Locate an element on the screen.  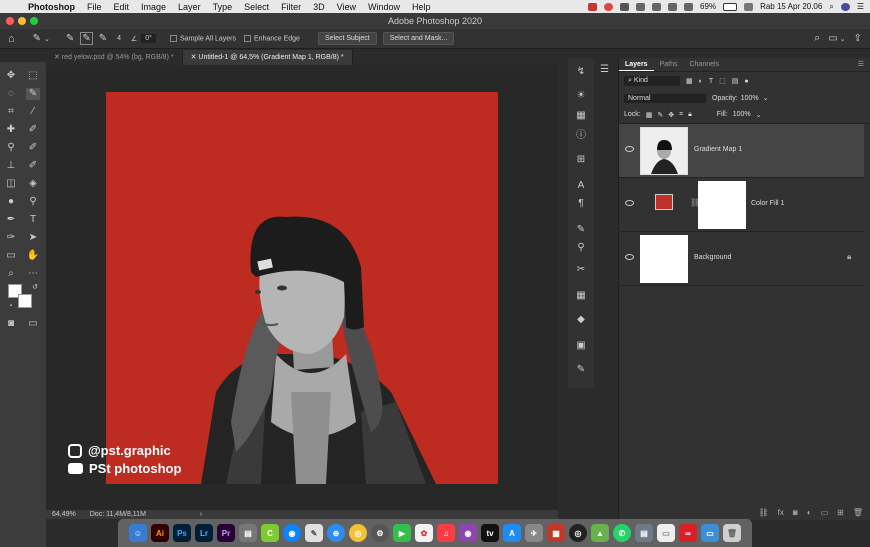
adjustments-panel-icon: ☀ is located at coordinates (581, 96).